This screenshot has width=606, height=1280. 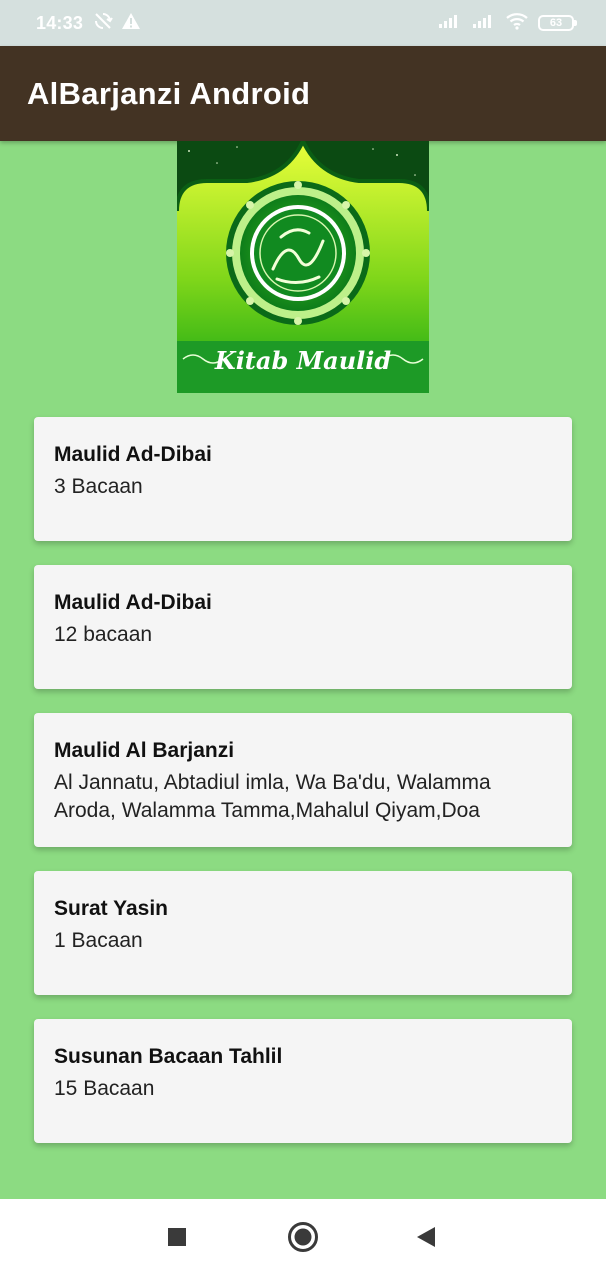 I want to click on status-time: 14:33, so click(x=60, y=22).